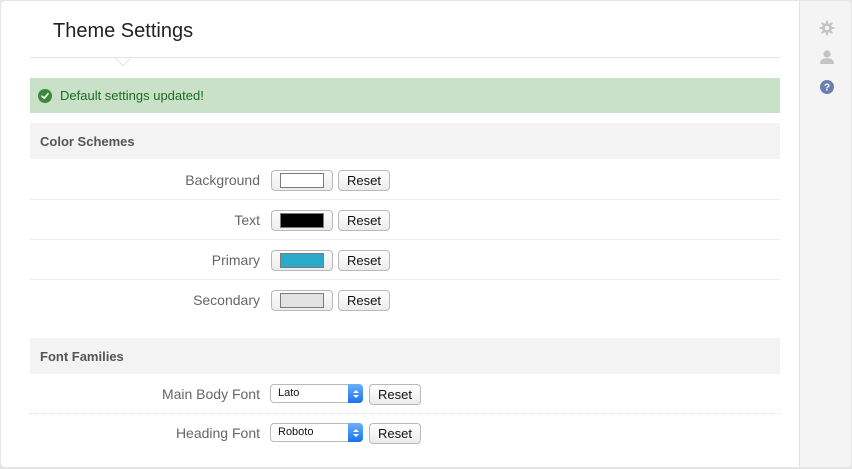  I want to click on font-row-main-body: Main Body Font Lato Reset, so click(405, 394).